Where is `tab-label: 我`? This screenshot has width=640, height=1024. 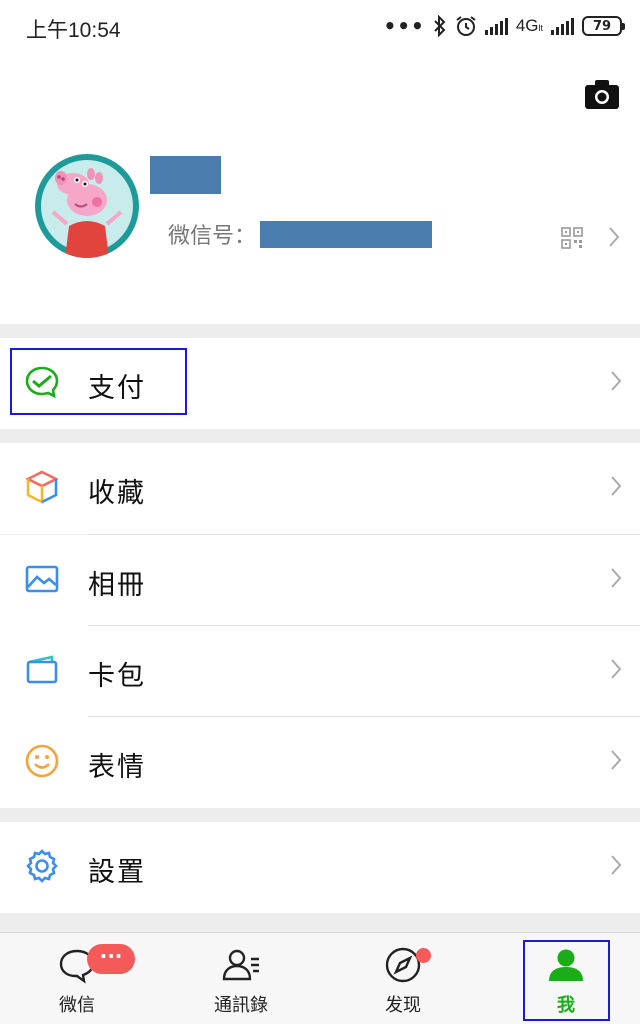 tab-label: 我 is located at coordinates (566, 1005).